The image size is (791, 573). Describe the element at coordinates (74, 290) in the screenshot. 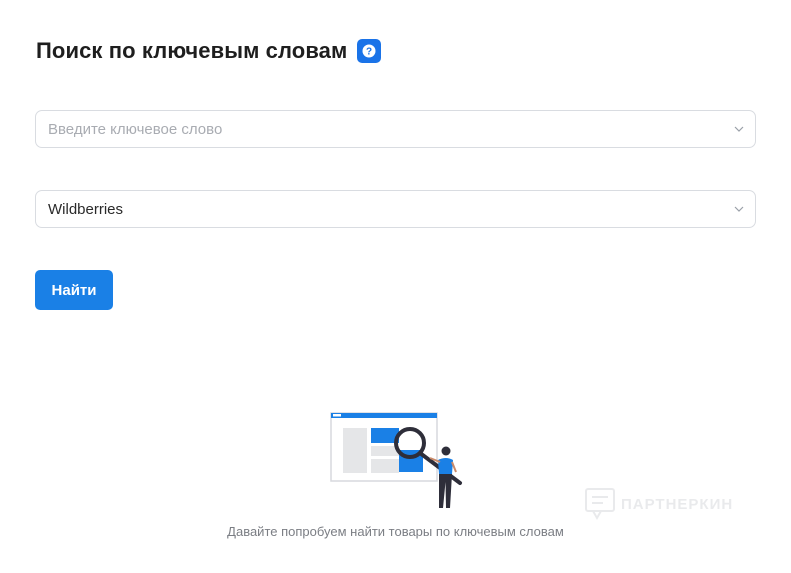

I see `find-button: Найти` at that location.